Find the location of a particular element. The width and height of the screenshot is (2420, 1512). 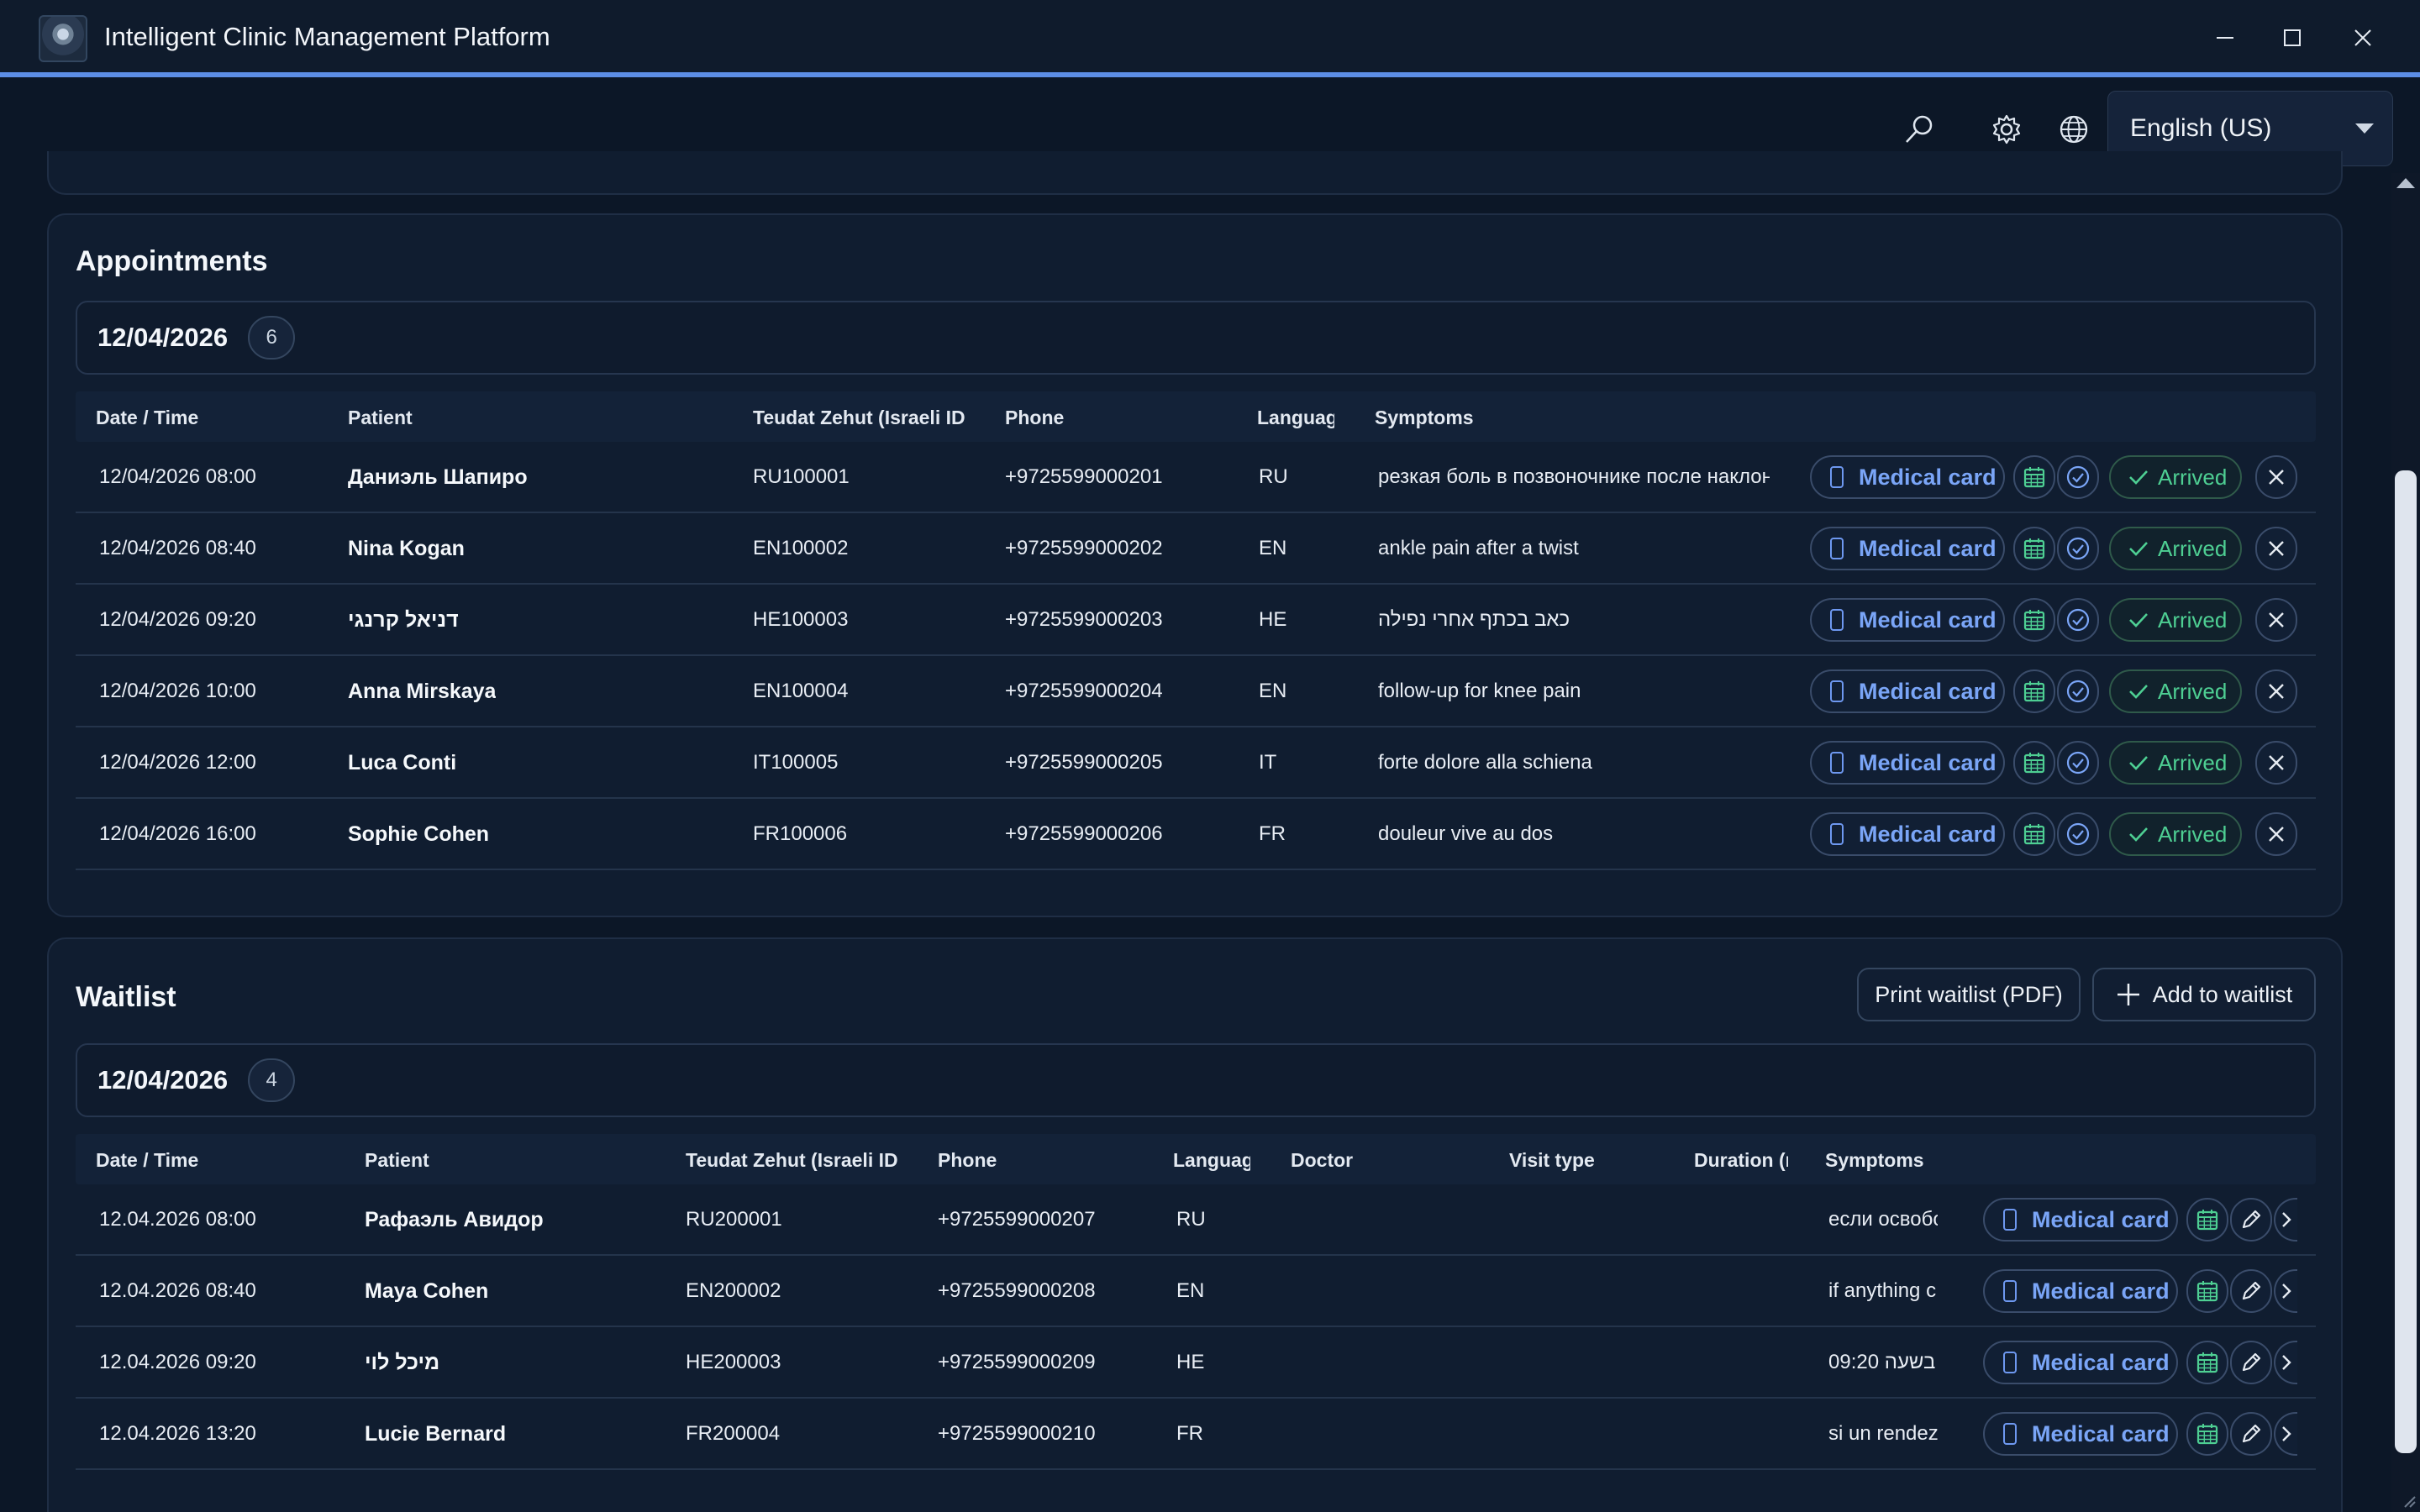

search-button is located at coordinates (1919, 129).